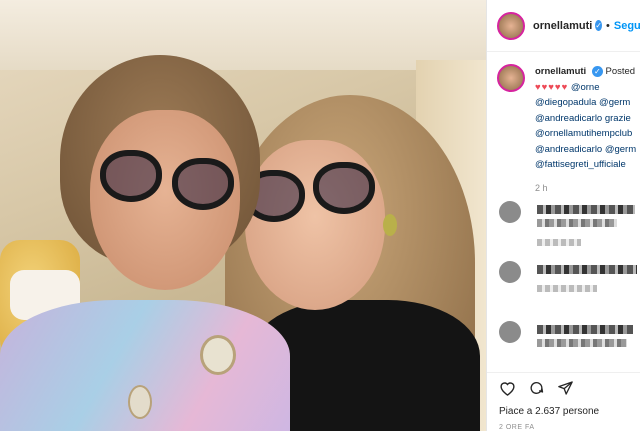  What do you see at coordinates (511, 78) in the screenshot?
I see `caption-avatar` at bounding box center [511, 78].